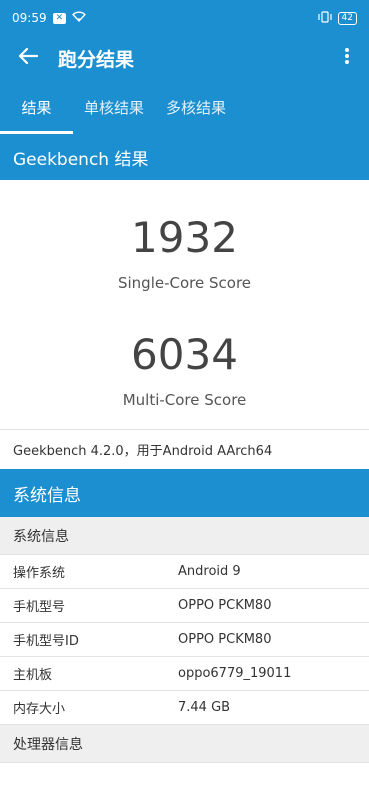 The height and width of the screenshot is (800, 369). Describe the element at coordinates (39, 607) in the screenshot. I see `row-label: 手机型号` at that location.